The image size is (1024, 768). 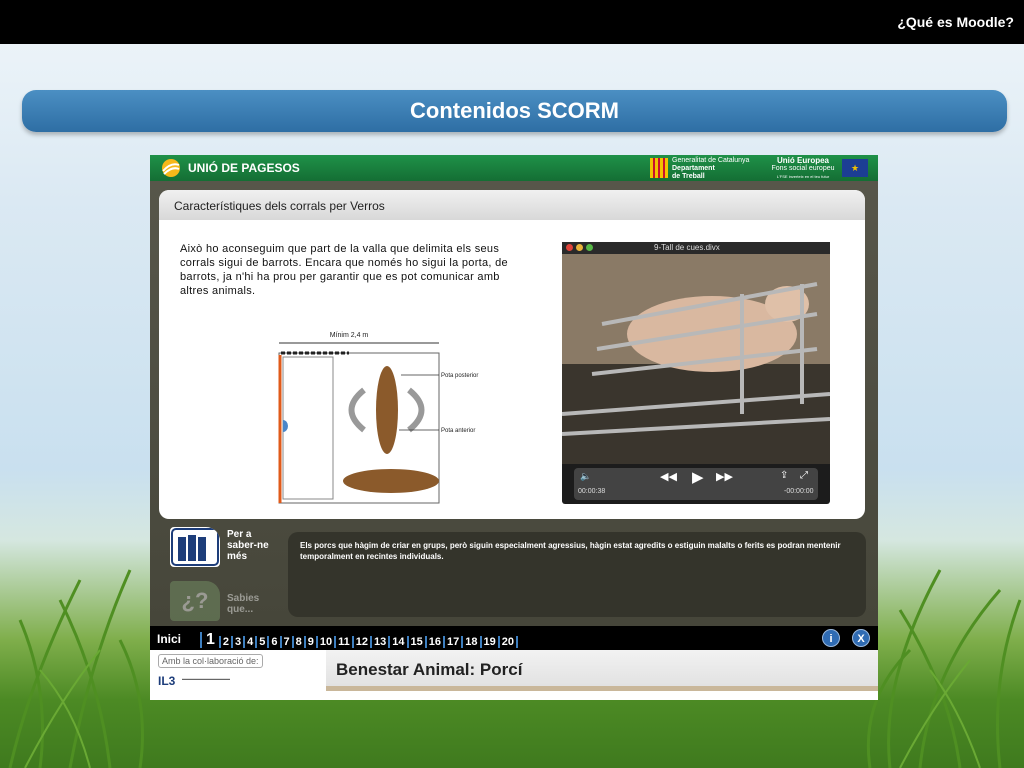 I want to click on top-bar: ¿Qué es Moodle?, so click(x=512, y=22).